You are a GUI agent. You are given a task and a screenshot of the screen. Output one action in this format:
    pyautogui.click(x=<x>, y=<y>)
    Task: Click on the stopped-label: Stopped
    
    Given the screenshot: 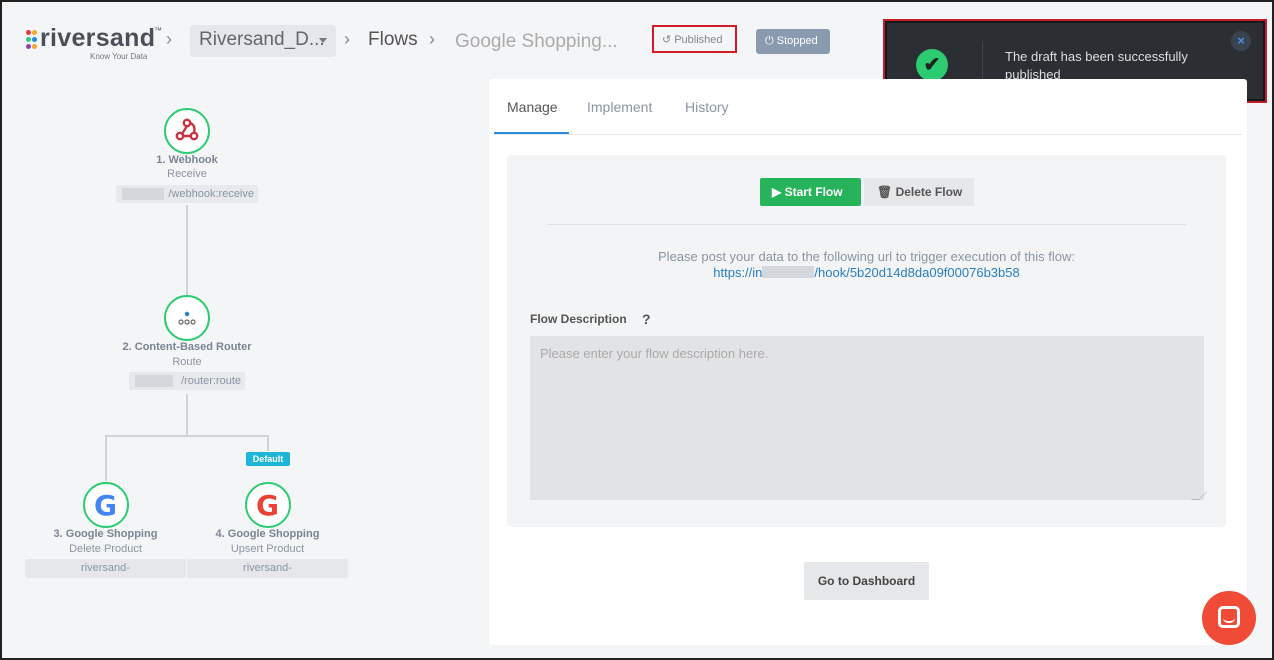 What is the action you would take?
    pyautogui.click(x=797, y=41)
    